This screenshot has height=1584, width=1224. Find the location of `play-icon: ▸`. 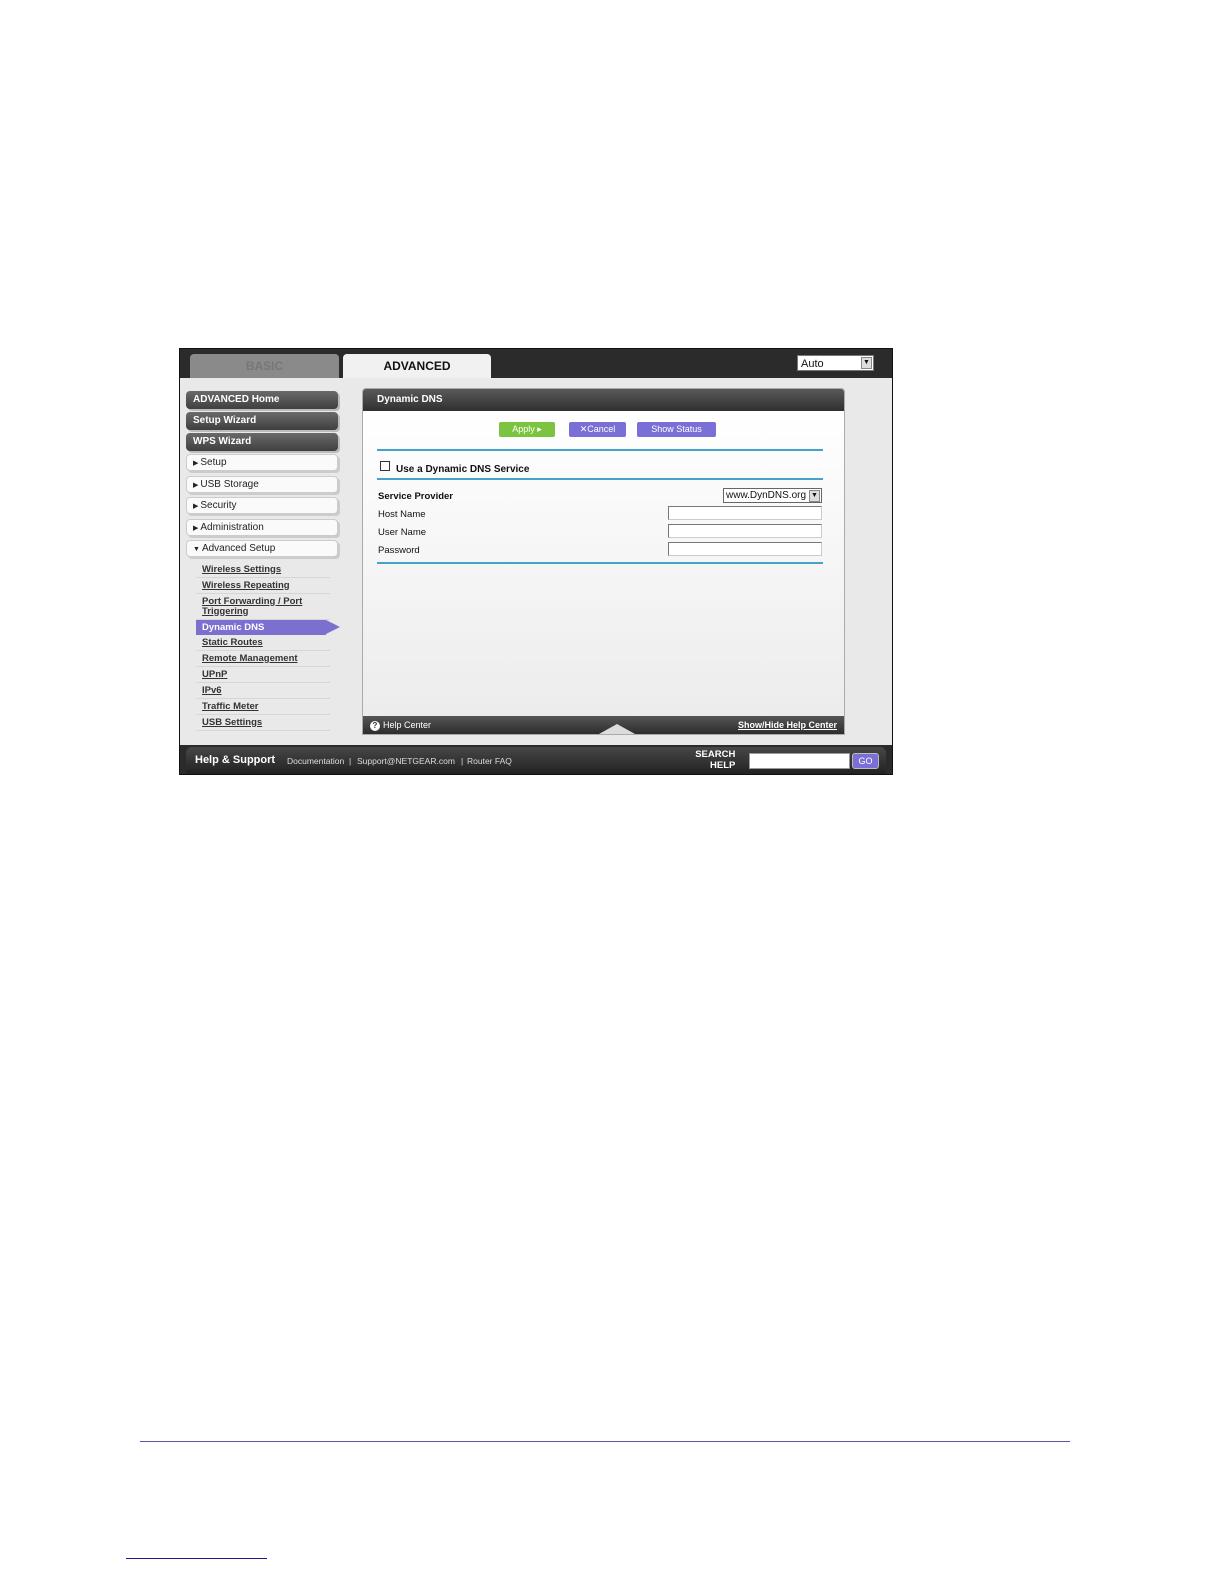

play-icon: ▸ is located at coordinates (539, 429).